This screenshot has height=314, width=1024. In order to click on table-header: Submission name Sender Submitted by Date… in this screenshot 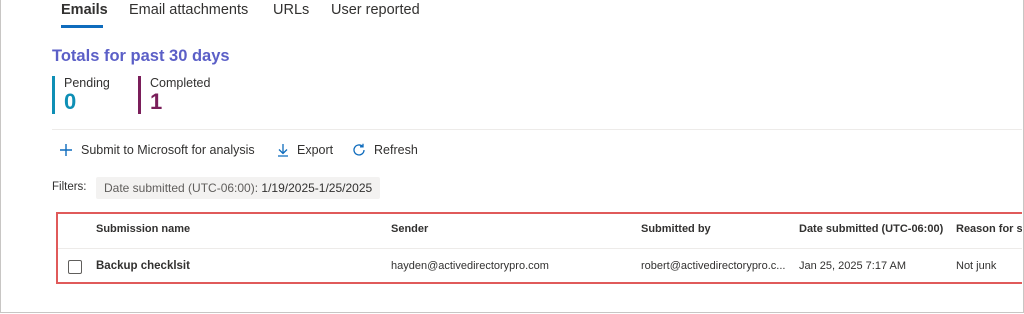, I will do `click(540, 231)`.